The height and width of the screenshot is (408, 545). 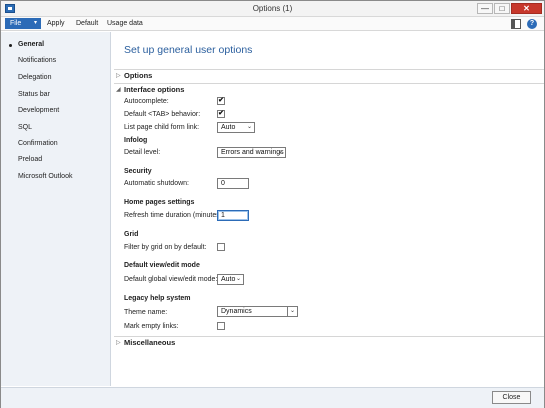 I want to click on nav-item-microsoft-outlook: Microsoft Outlook, so click(x=45, y=176).